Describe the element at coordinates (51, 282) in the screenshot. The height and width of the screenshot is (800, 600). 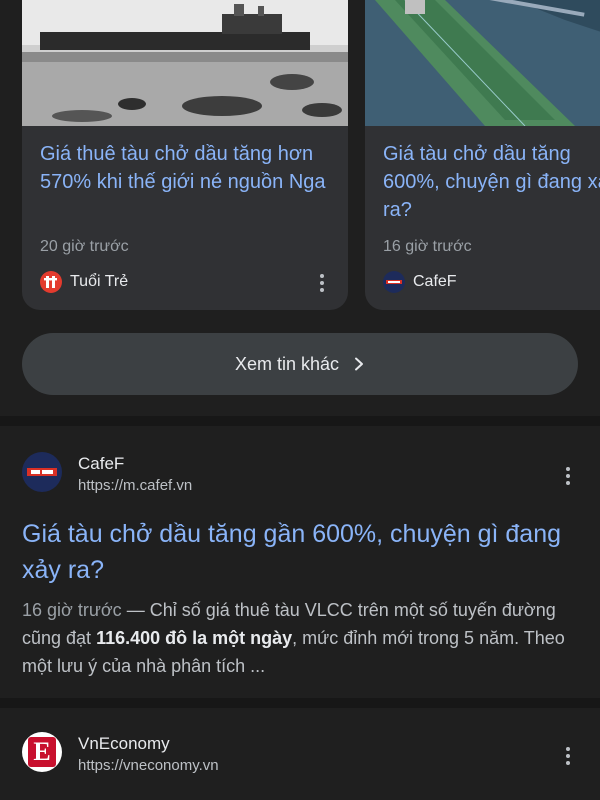
I see `tuoi-tre-logo-icon` at that location.